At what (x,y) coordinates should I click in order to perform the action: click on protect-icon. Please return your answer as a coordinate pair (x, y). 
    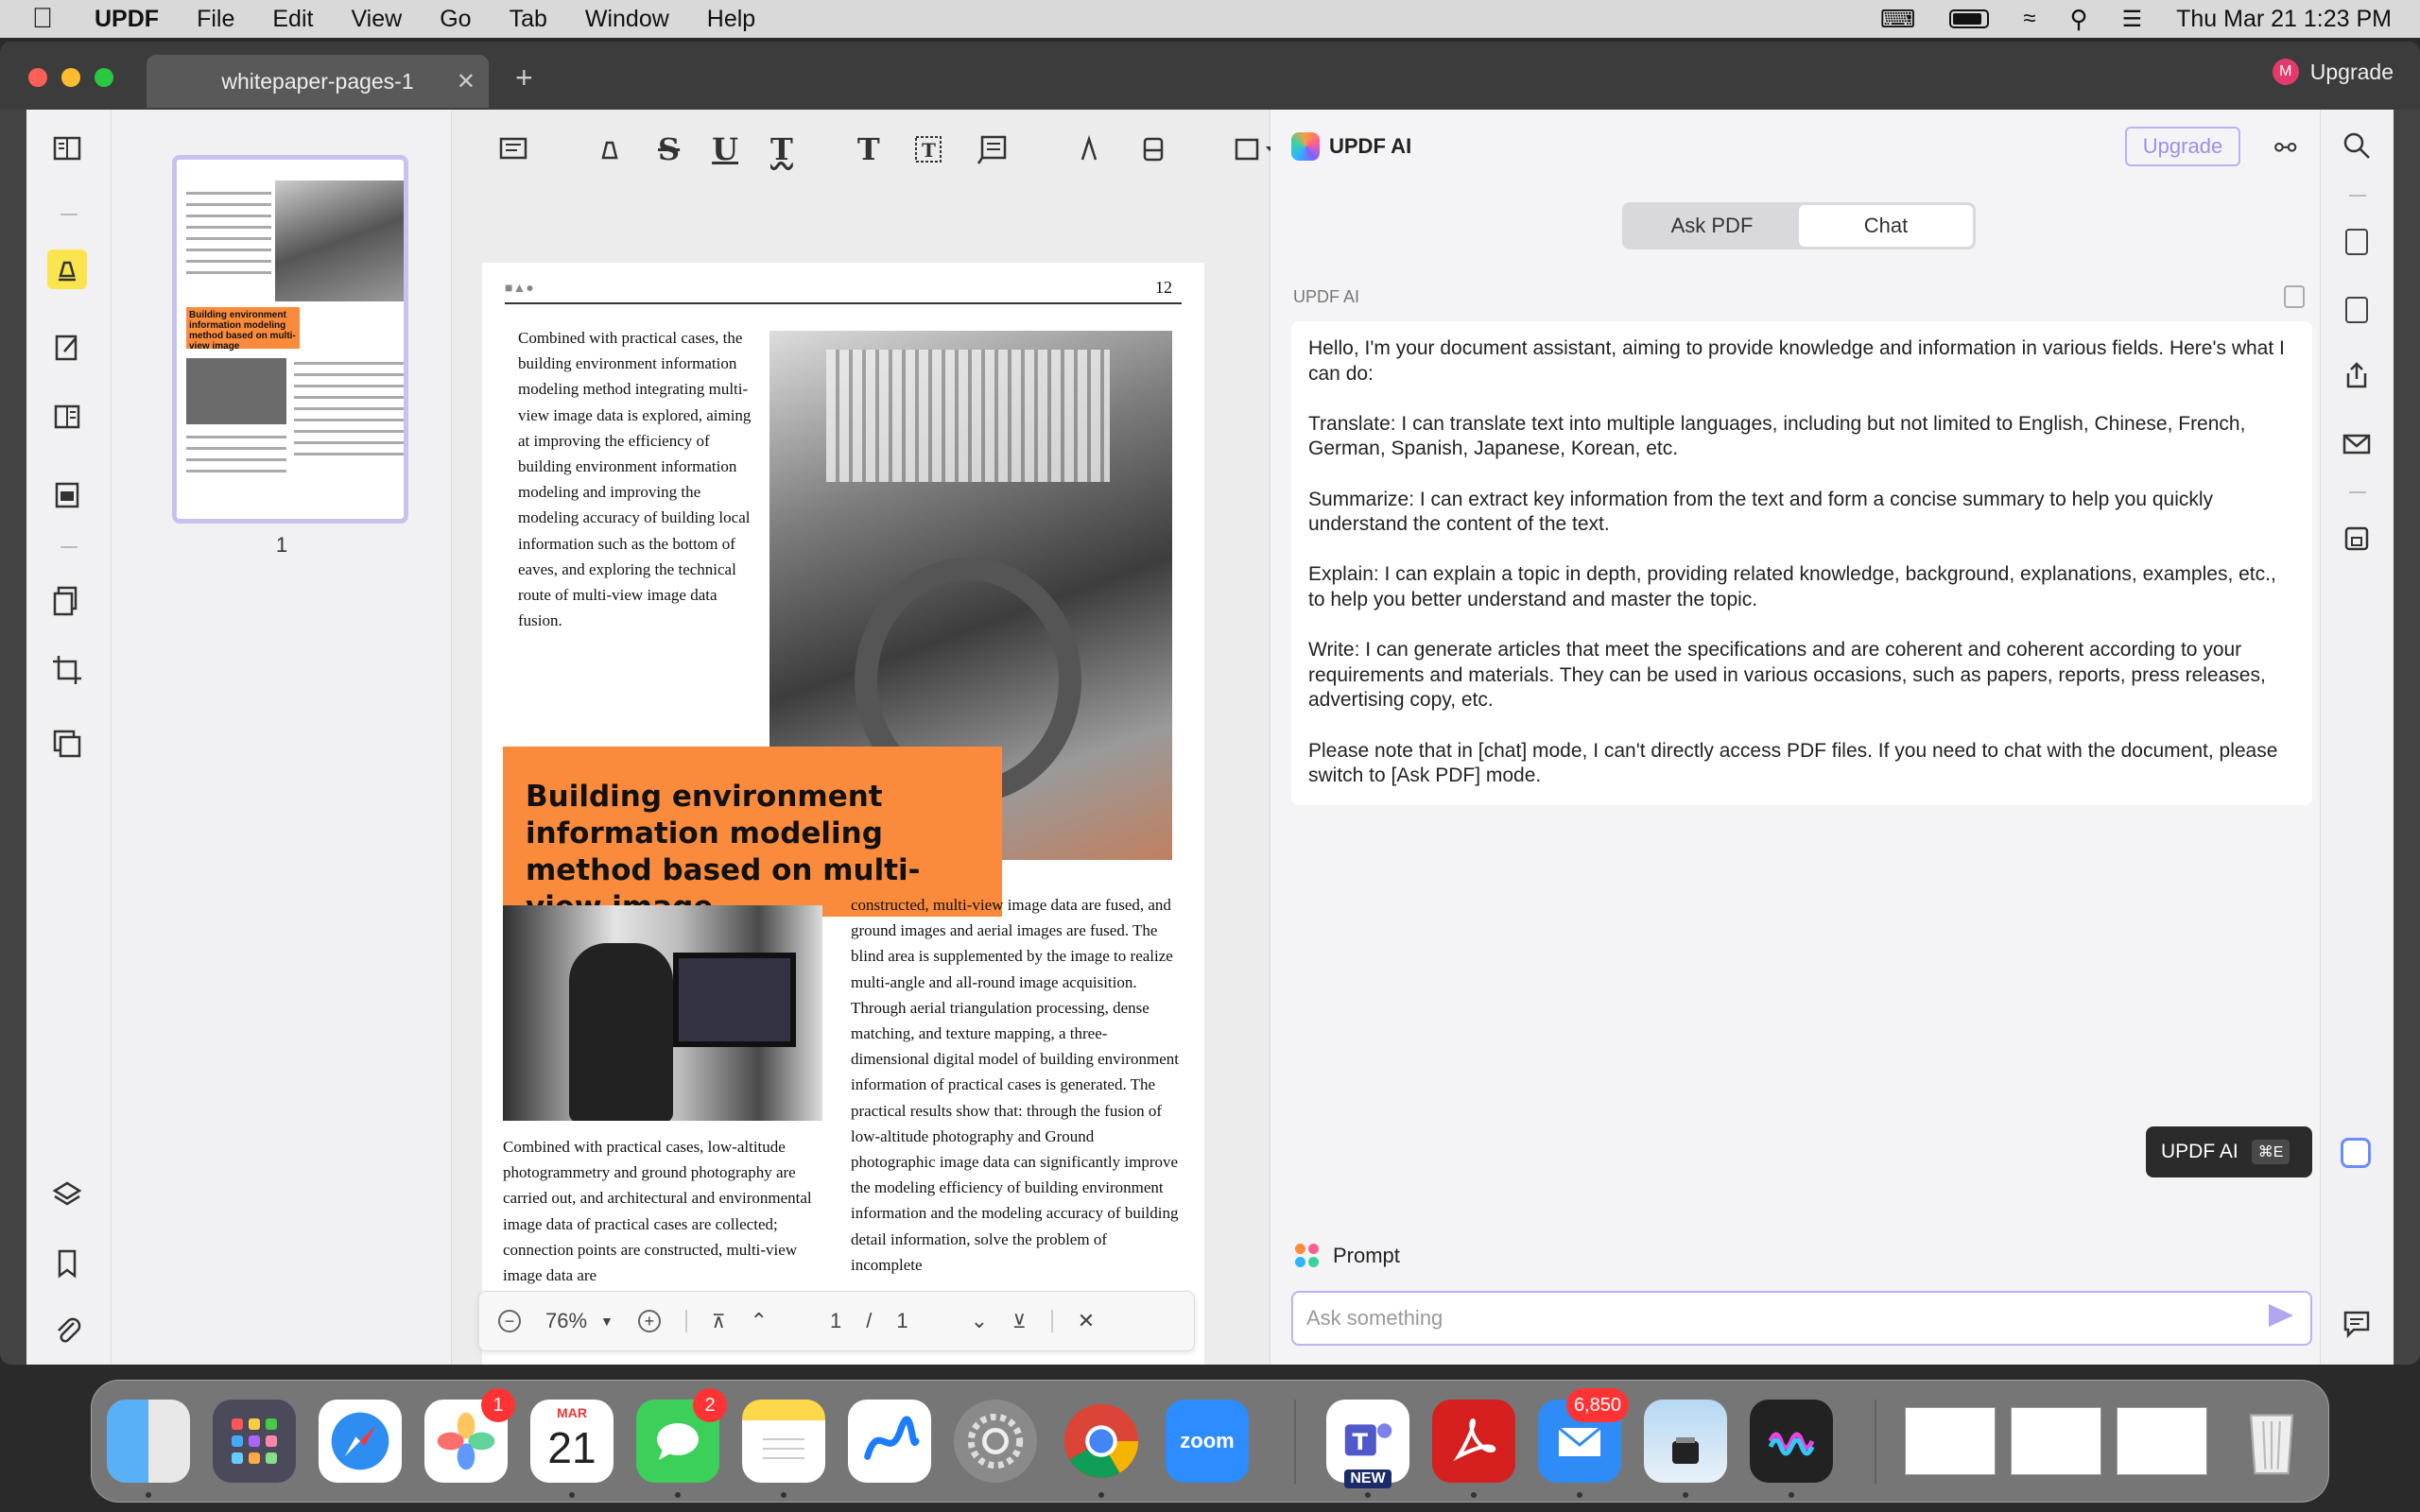
    Looking at the image, I should click on (2357, 310).